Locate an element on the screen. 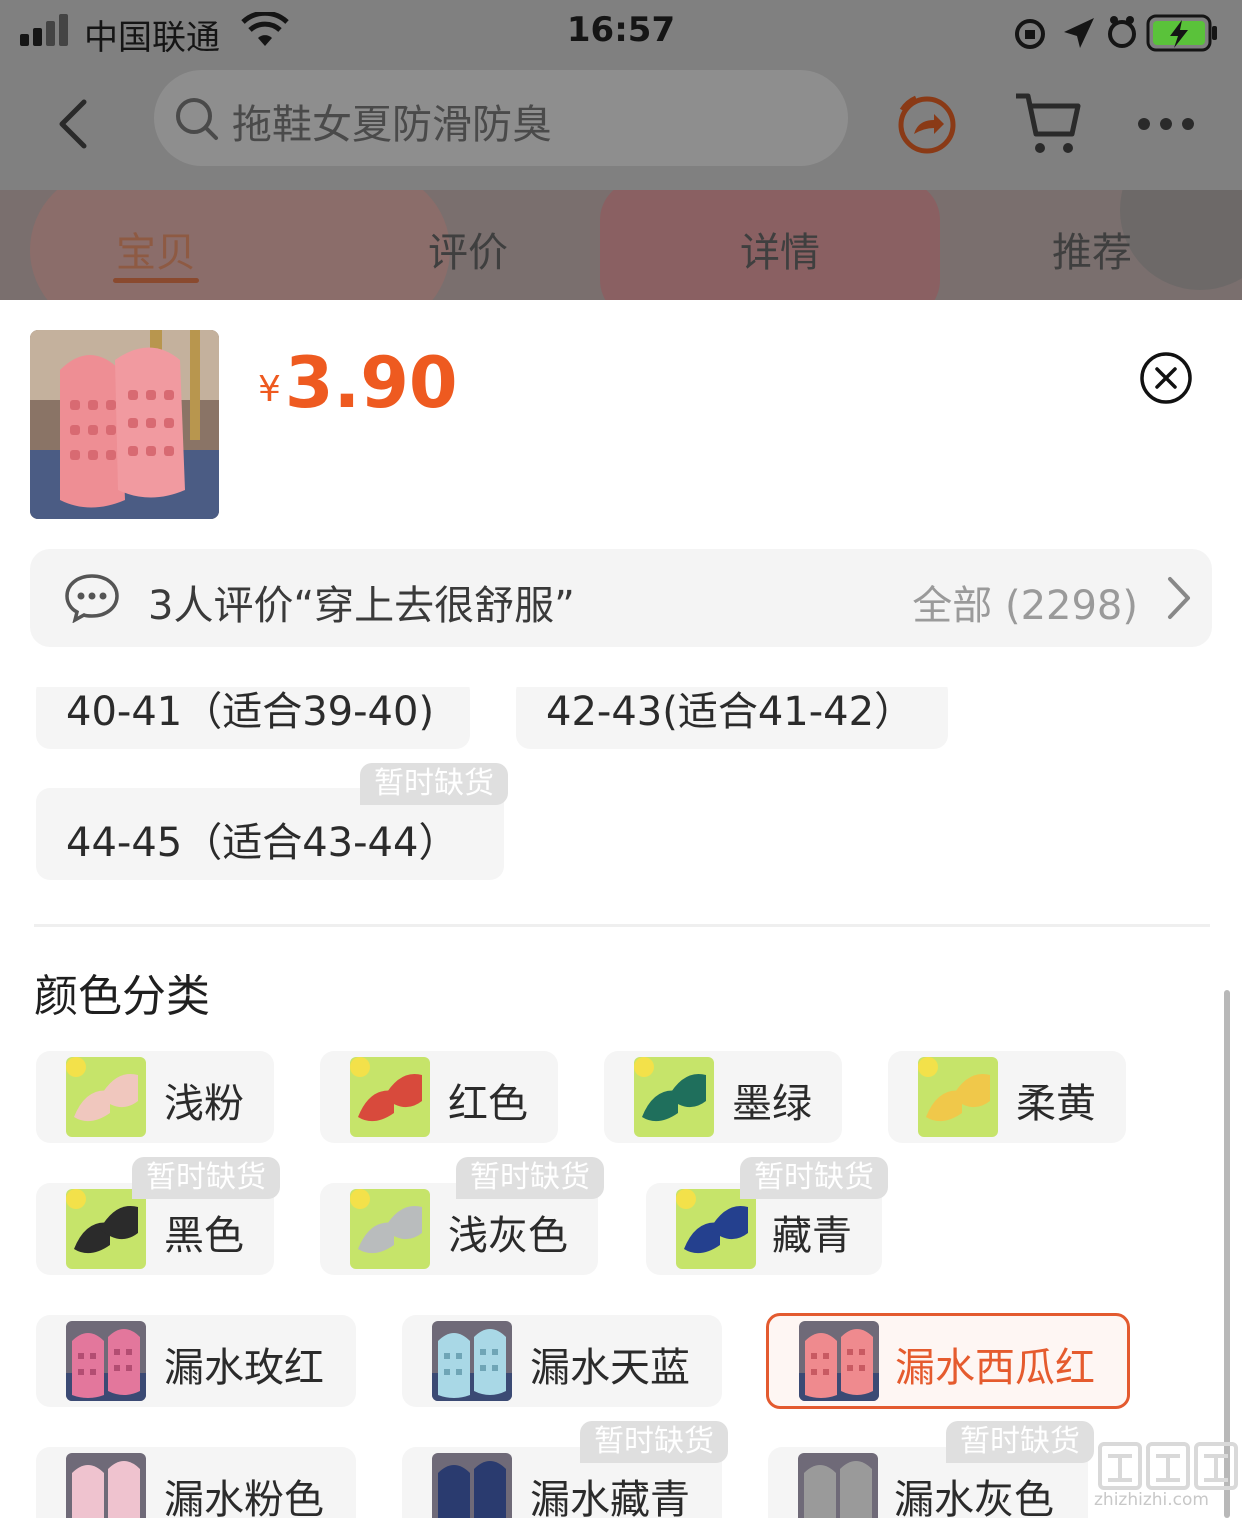 The image size is (1242, 1518). color-option: 墨绿 is located at coordinates (723, 1097).